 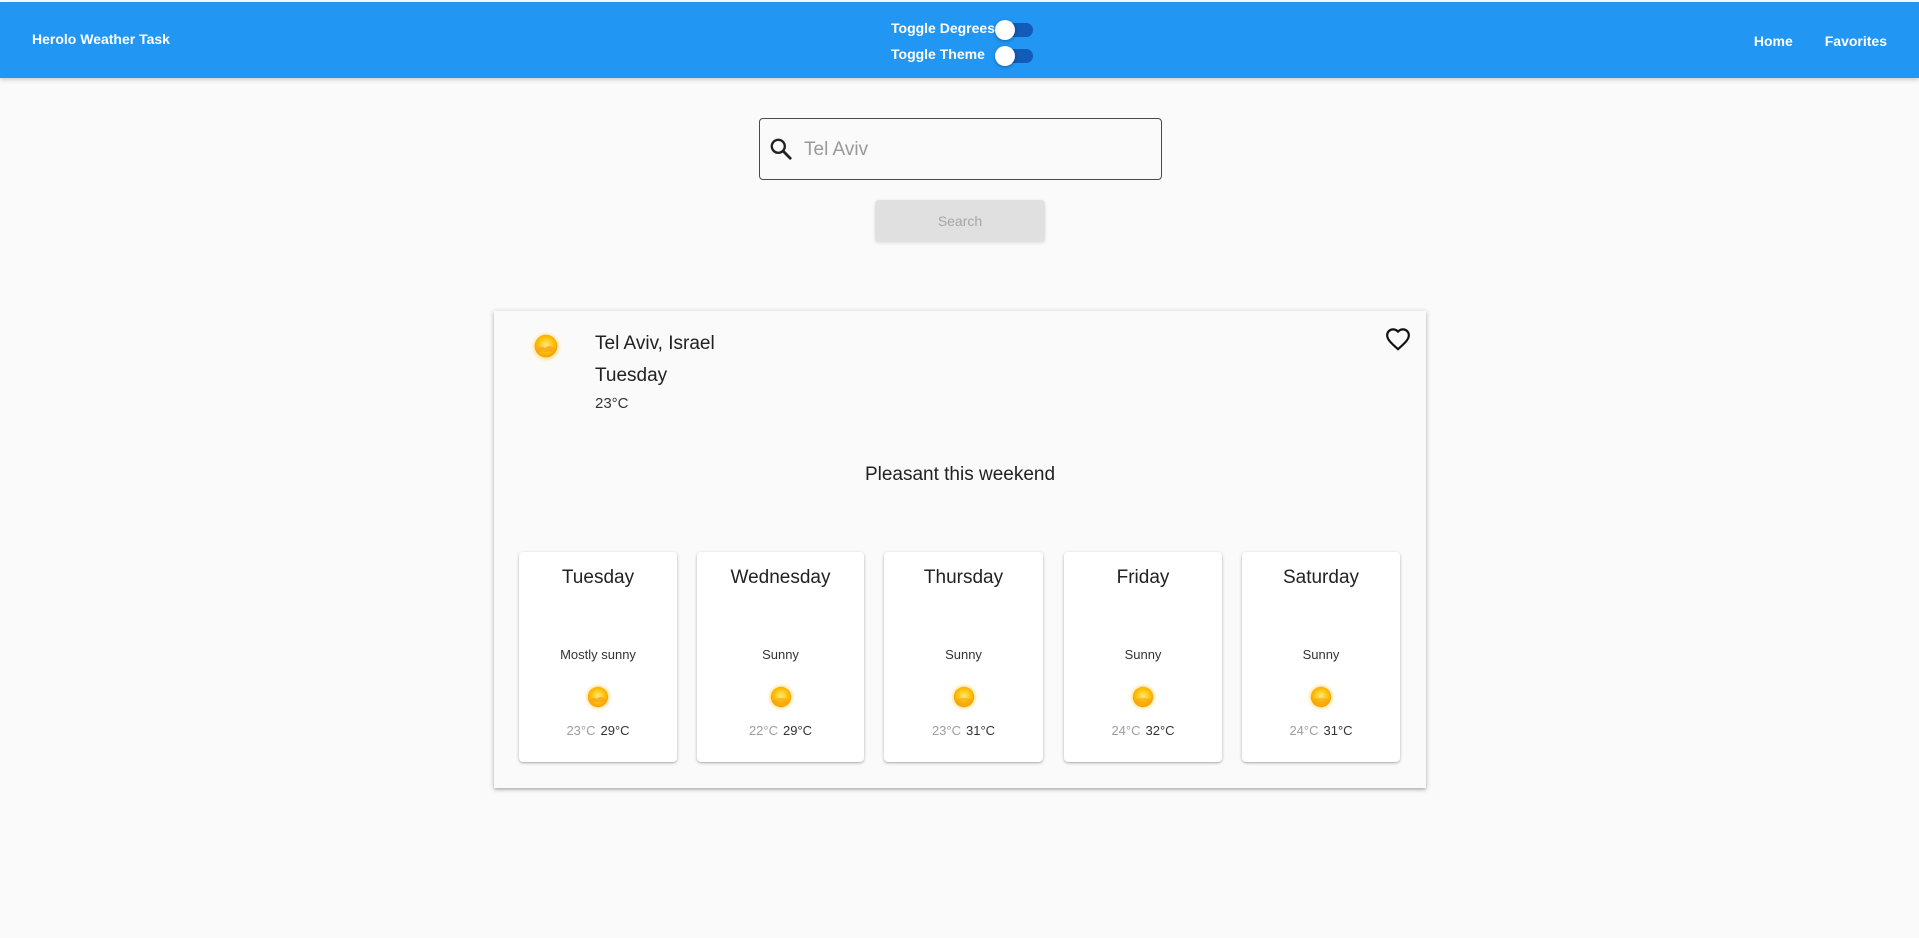 What do you see at coordinates (598, 654) in the screenshot?
I see `forecast-condition: Mostly sunny` at bounding box center [598, 654].